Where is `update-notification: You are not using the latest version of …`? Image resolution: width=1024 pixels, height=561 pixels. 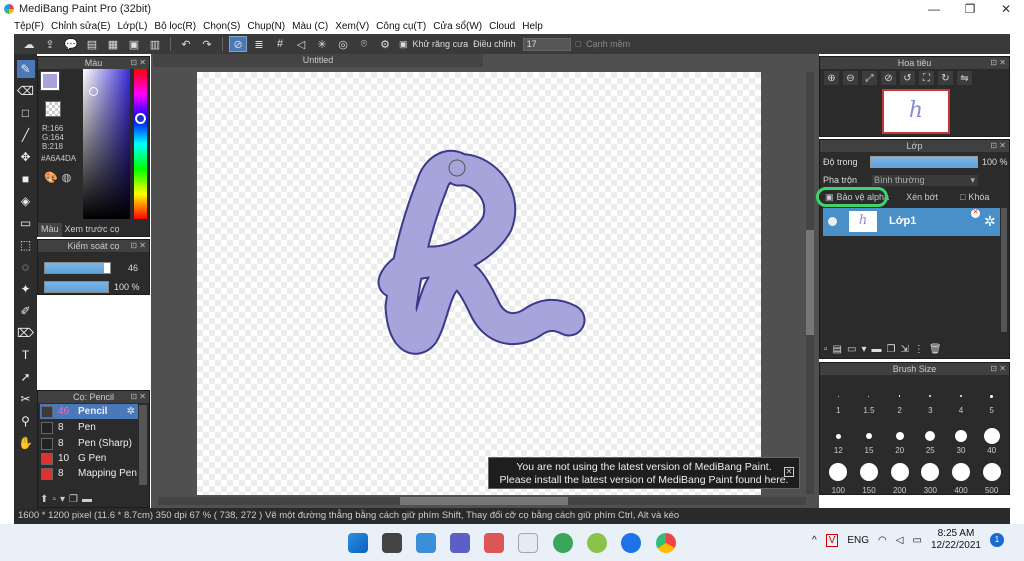 update-notification: You are not using the latest version of … is located at coordinates (644, 473).